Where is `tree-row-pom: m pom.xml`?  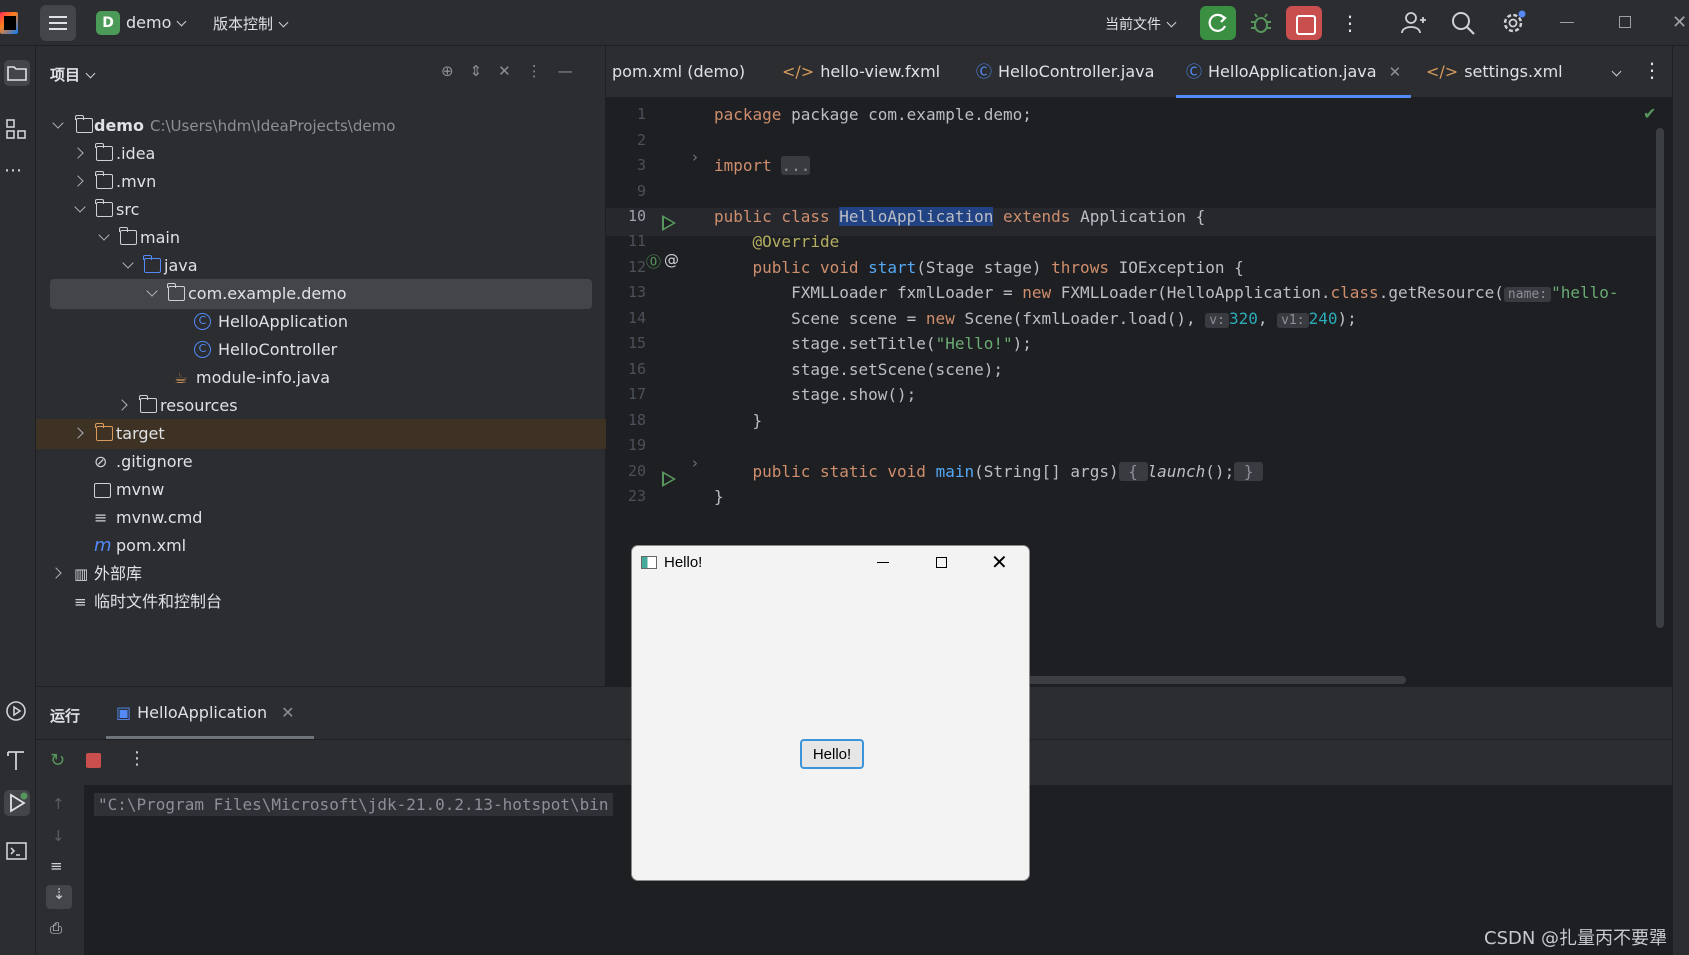 tree-row-pom: m pom.xml is located at coordinates (321, 546).